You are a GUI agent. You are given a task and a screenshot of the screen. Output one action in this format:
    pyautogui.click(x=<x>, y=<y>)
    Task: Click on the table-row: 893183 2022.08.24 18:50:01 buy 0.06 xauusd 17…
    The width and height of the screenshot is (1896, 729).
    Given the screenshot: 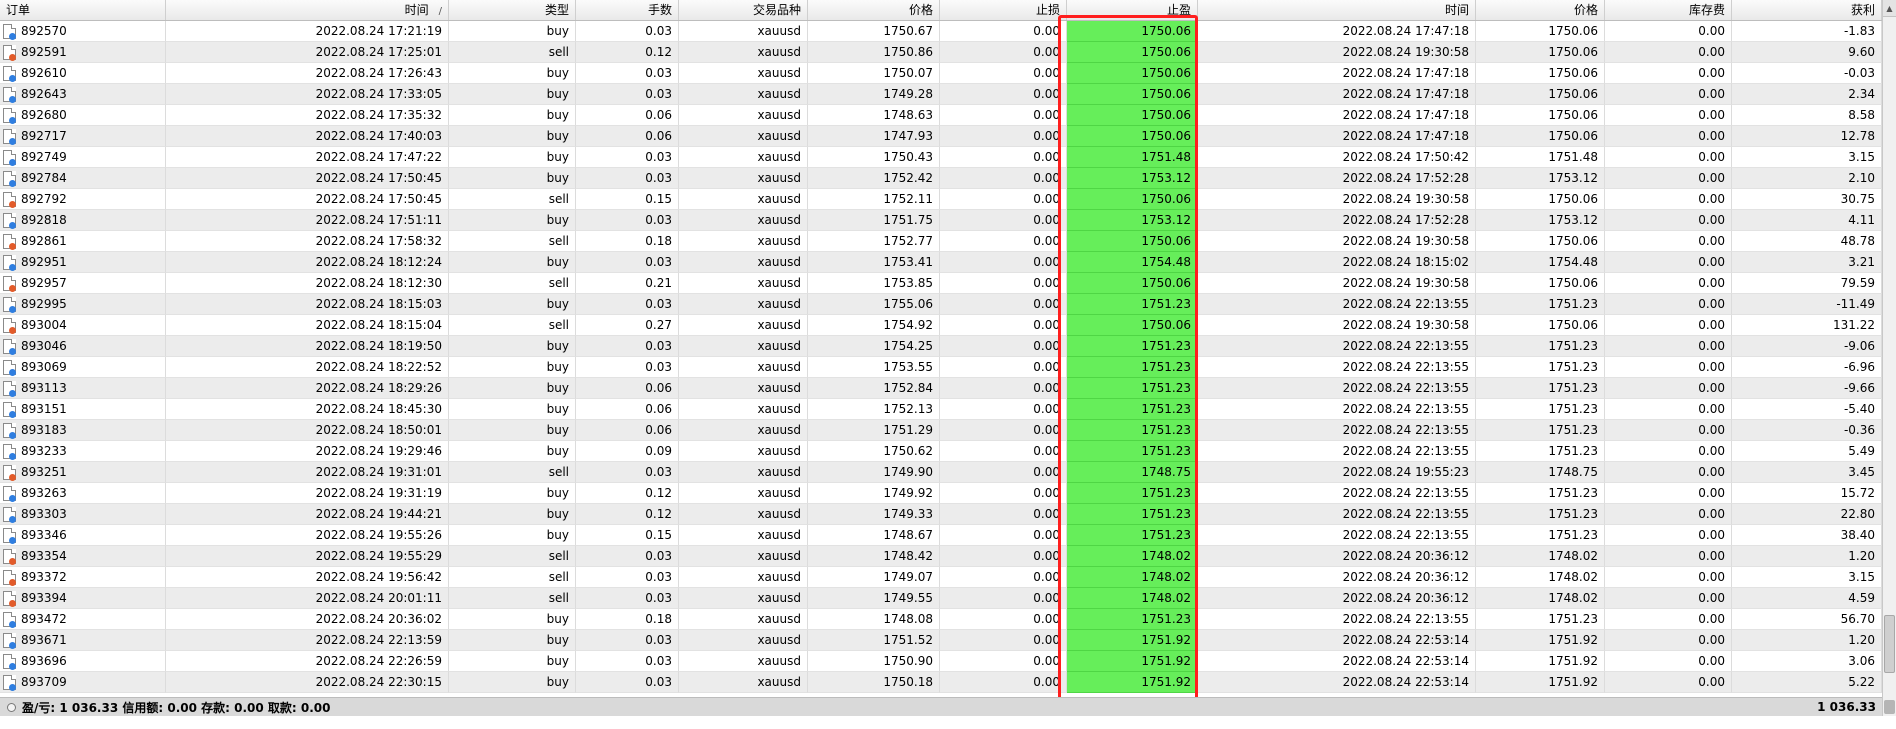 What is the action you would take?
    pyautogui.click(x=941, y=430)
    